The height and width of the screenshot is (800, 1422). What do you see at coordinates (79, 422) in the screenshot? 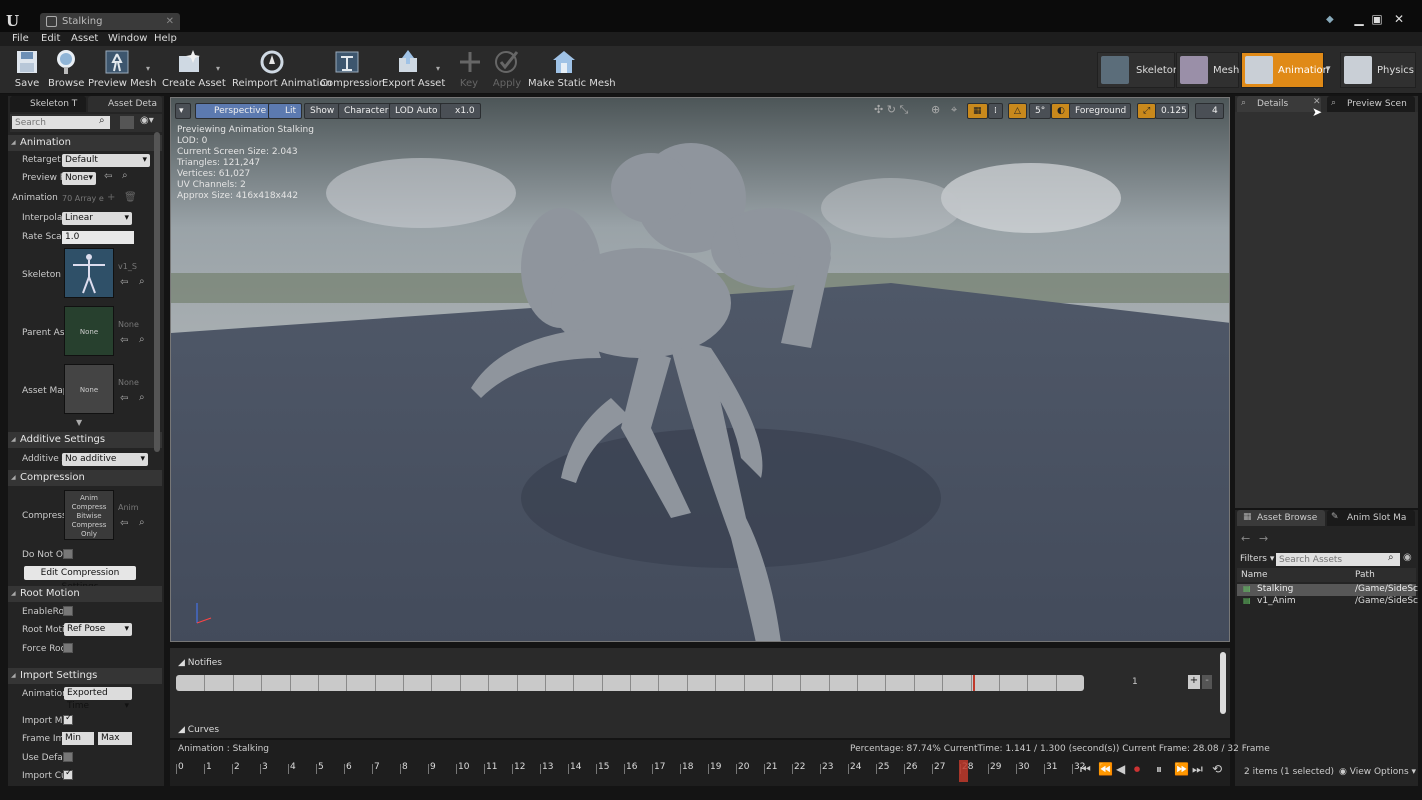
I see `advanced-expand-icon: ▼` at bounding box center [79, 422].